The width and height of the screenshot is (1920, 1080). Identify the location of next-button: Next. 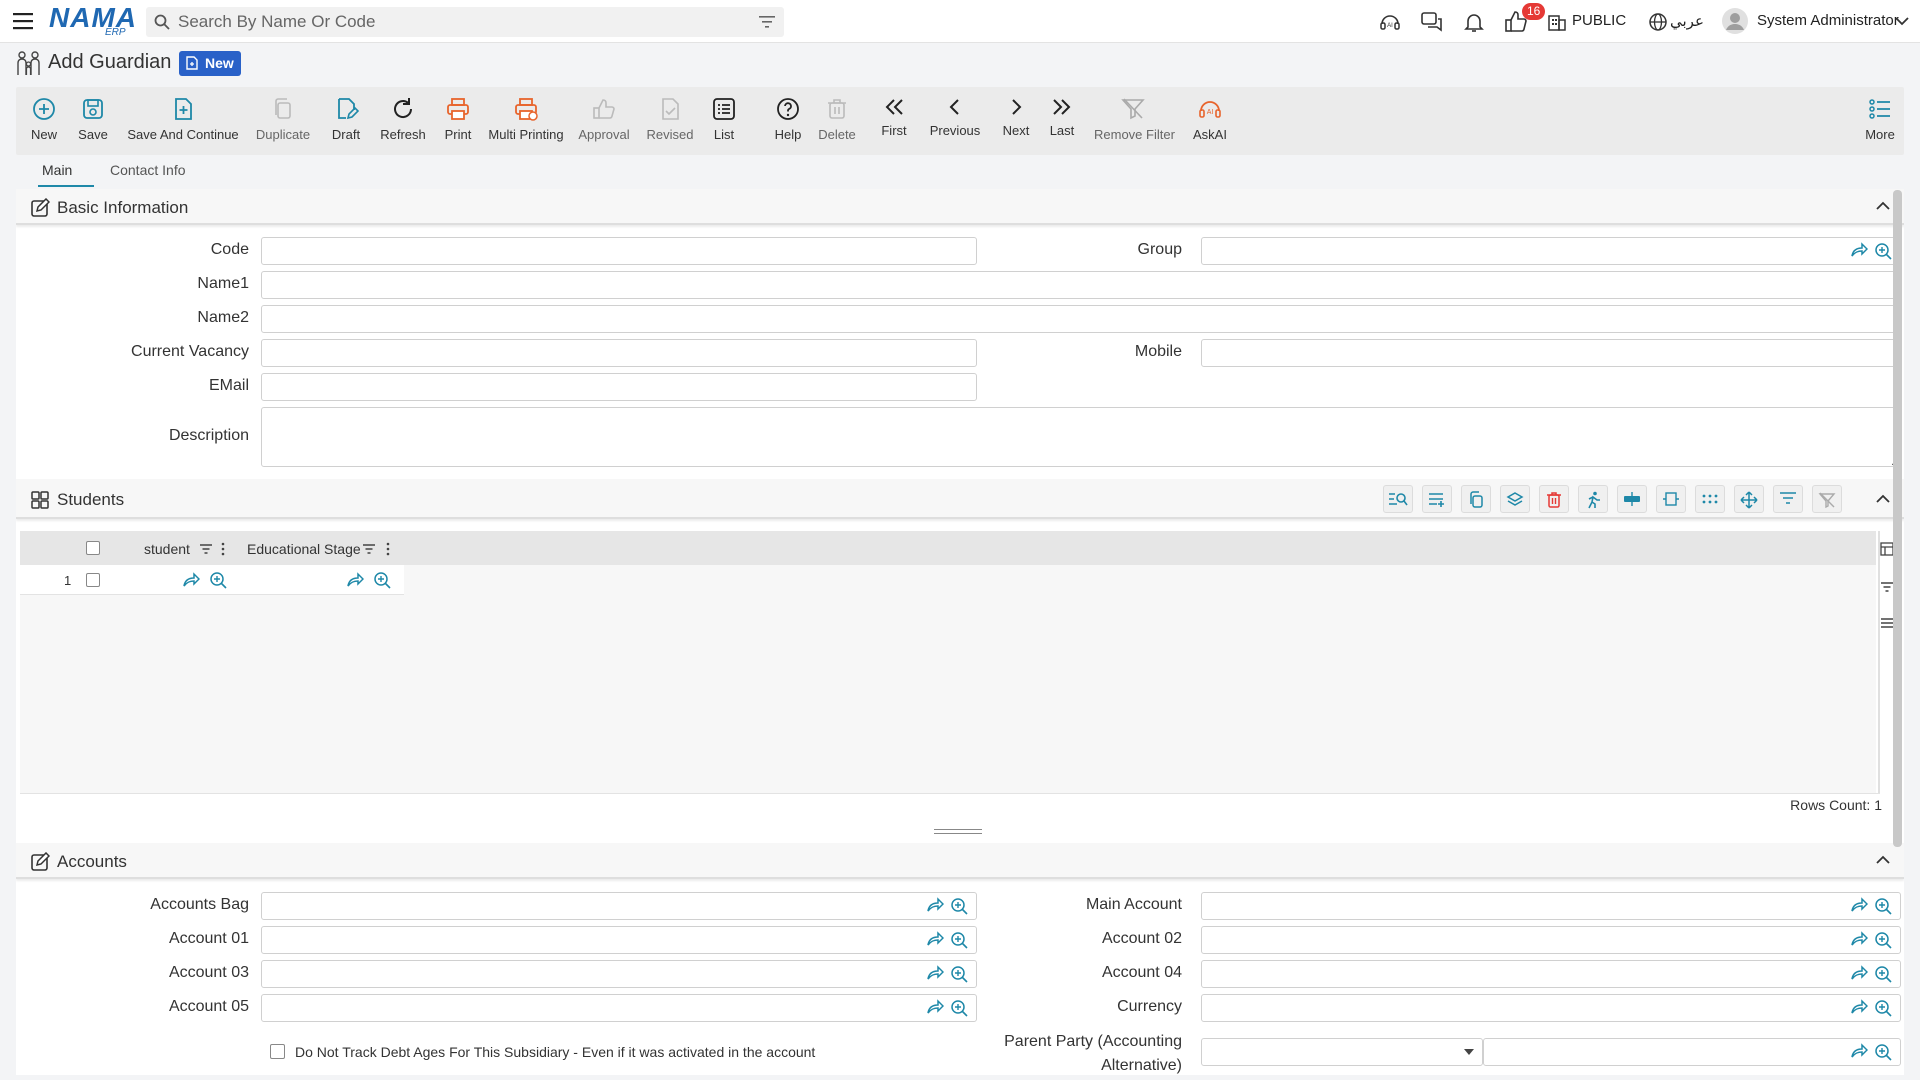
(1016, 121).